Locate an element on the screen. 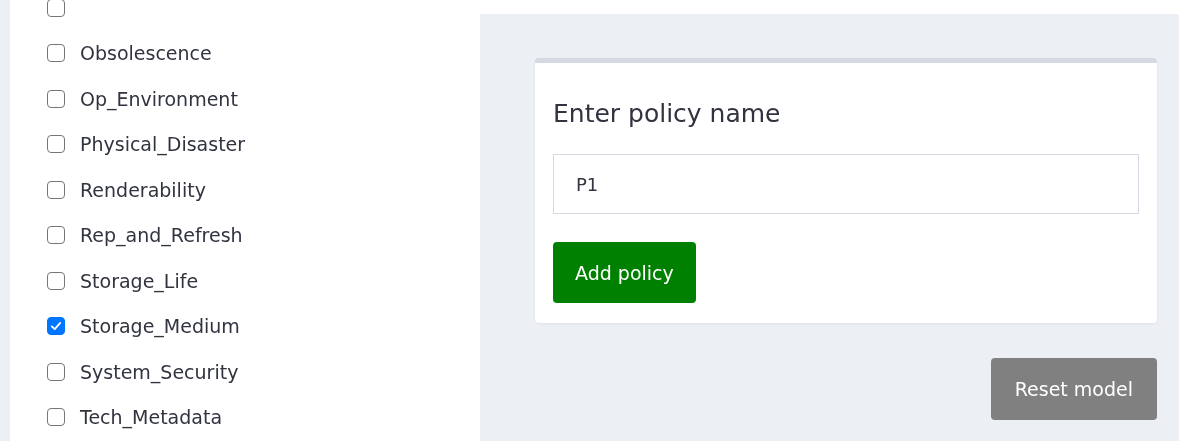  checkbox-label: Rep_and_Refresh is located at coordinates (161, 235).